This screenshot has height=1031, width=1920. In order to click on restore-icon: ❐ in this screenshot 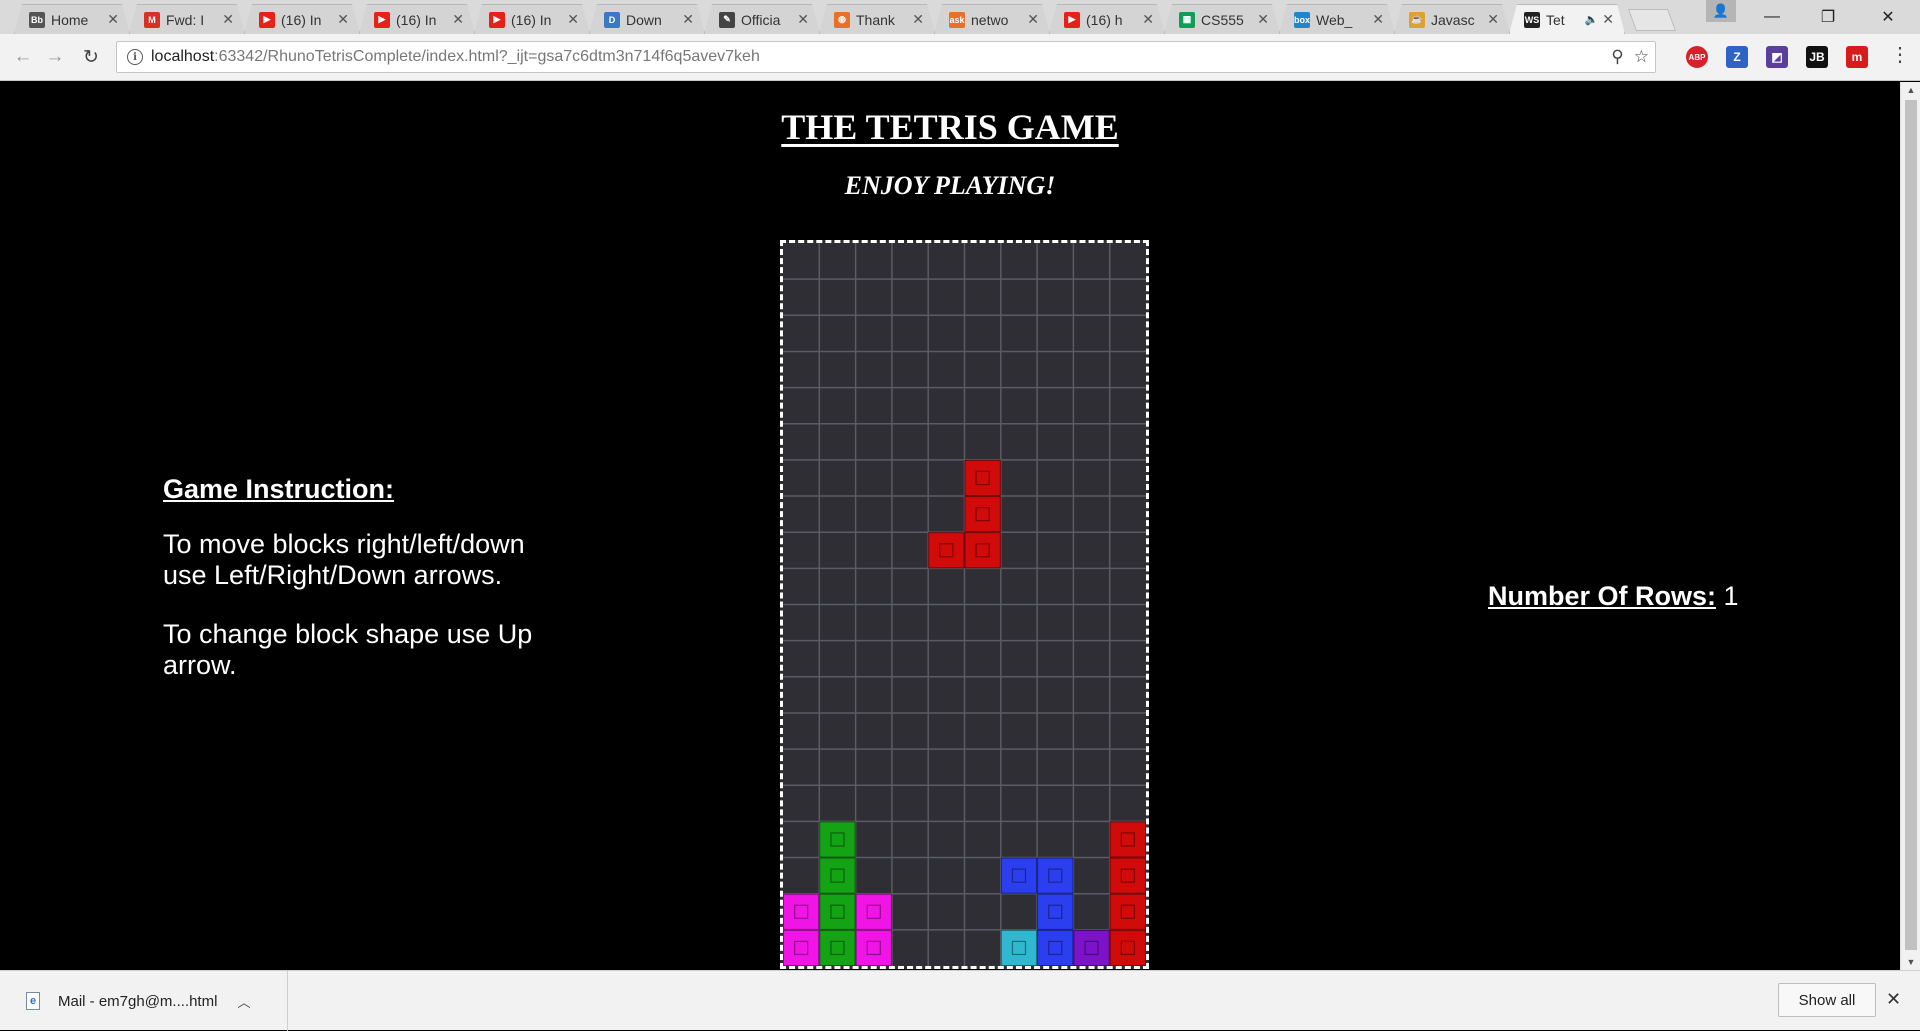, I will do `click(1828, 17)`.